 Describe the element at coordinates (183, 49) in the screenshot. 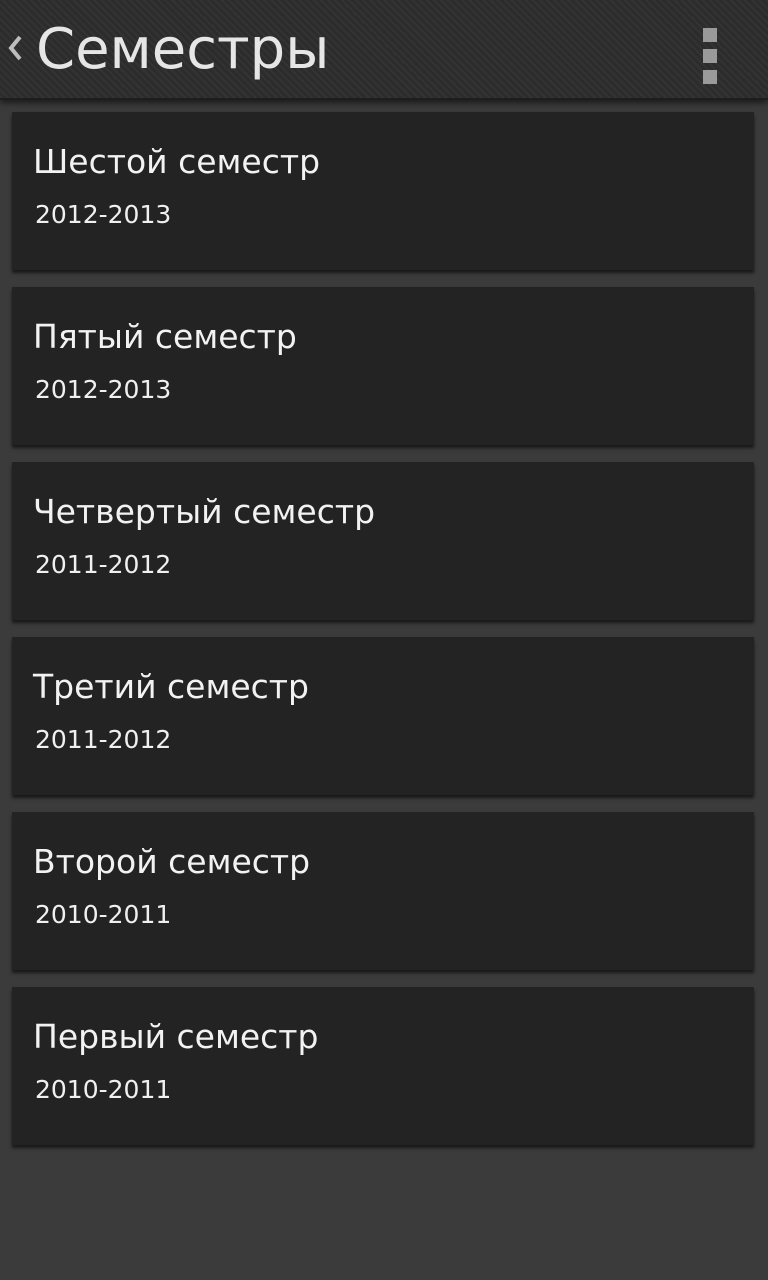

I see `page-title: Семестры` at that location.